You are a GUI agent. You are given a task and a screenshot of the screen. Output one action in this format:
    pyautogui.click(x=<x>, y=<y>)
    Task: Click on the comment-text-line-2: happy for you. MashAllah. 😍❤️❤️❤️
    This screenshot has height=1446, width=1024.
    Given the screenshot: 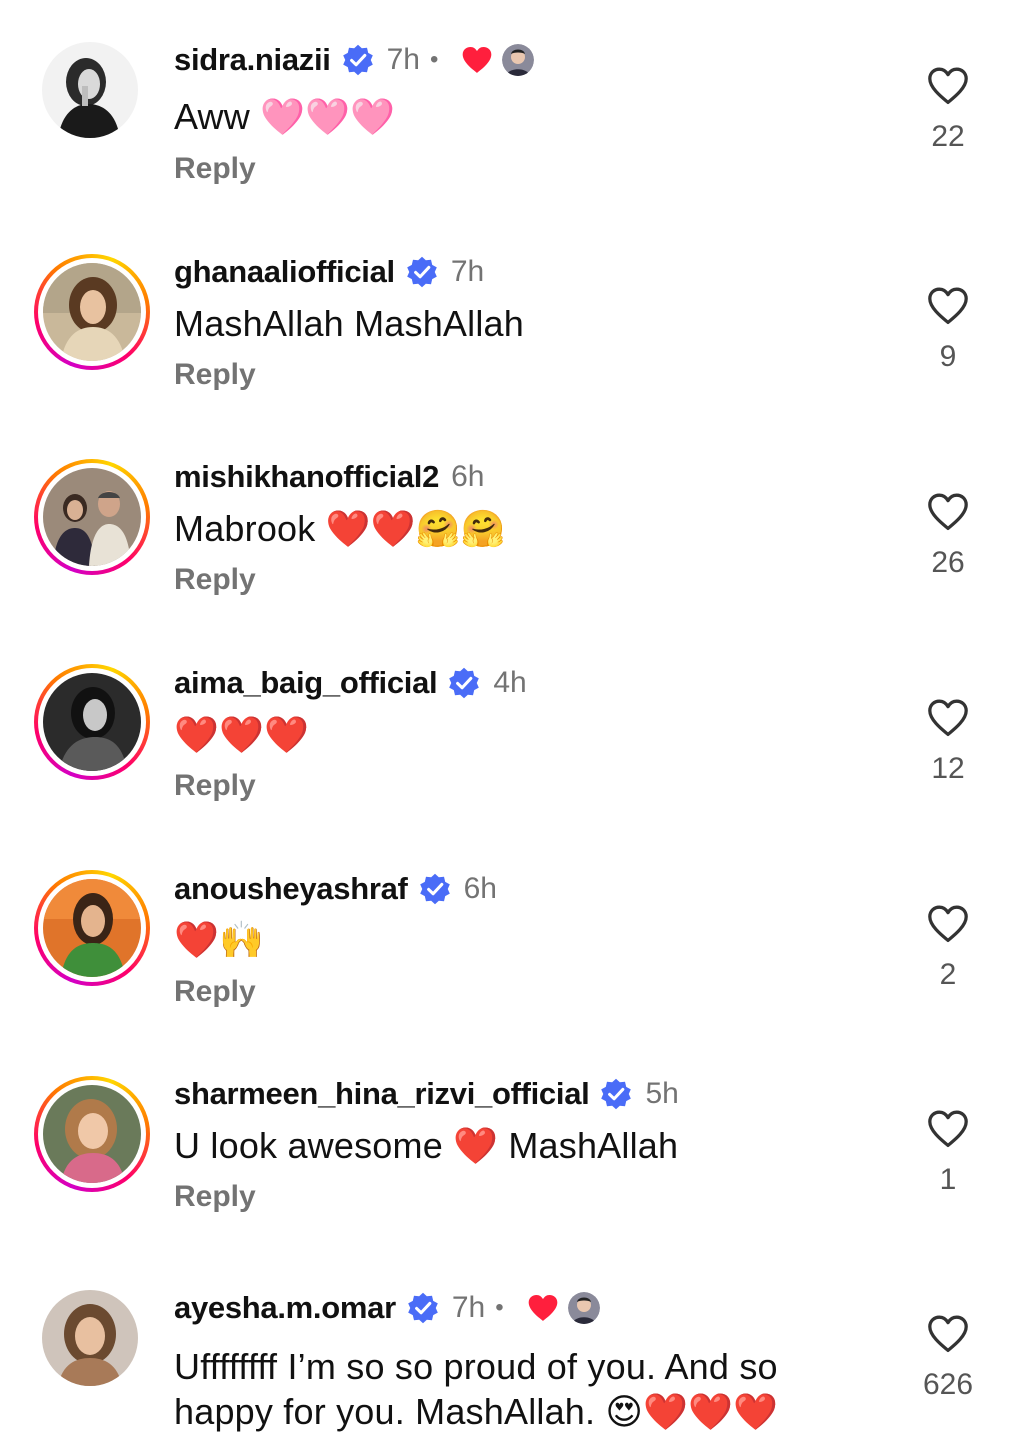 What is the action you would take?
    pyautogui.click(x=476, y=1411)
    